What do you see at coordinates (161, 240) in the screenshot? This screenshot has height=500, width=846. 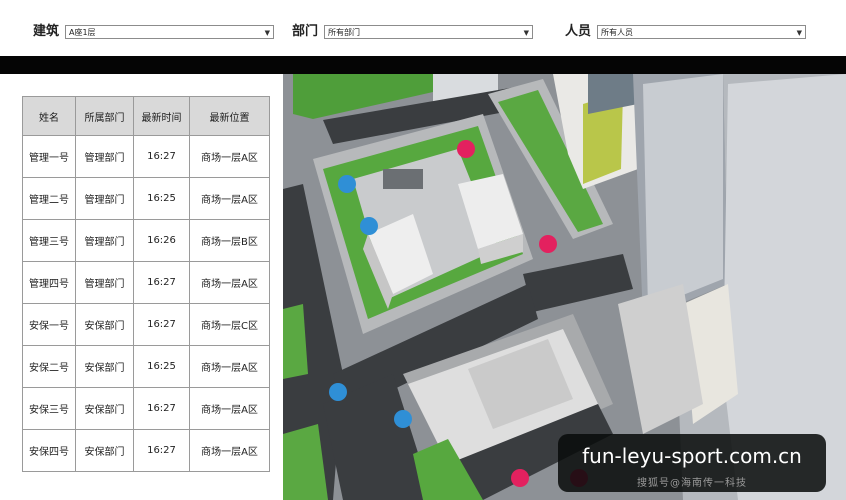 I see `cell-time: 16:26` at bounding box center [161, 240].